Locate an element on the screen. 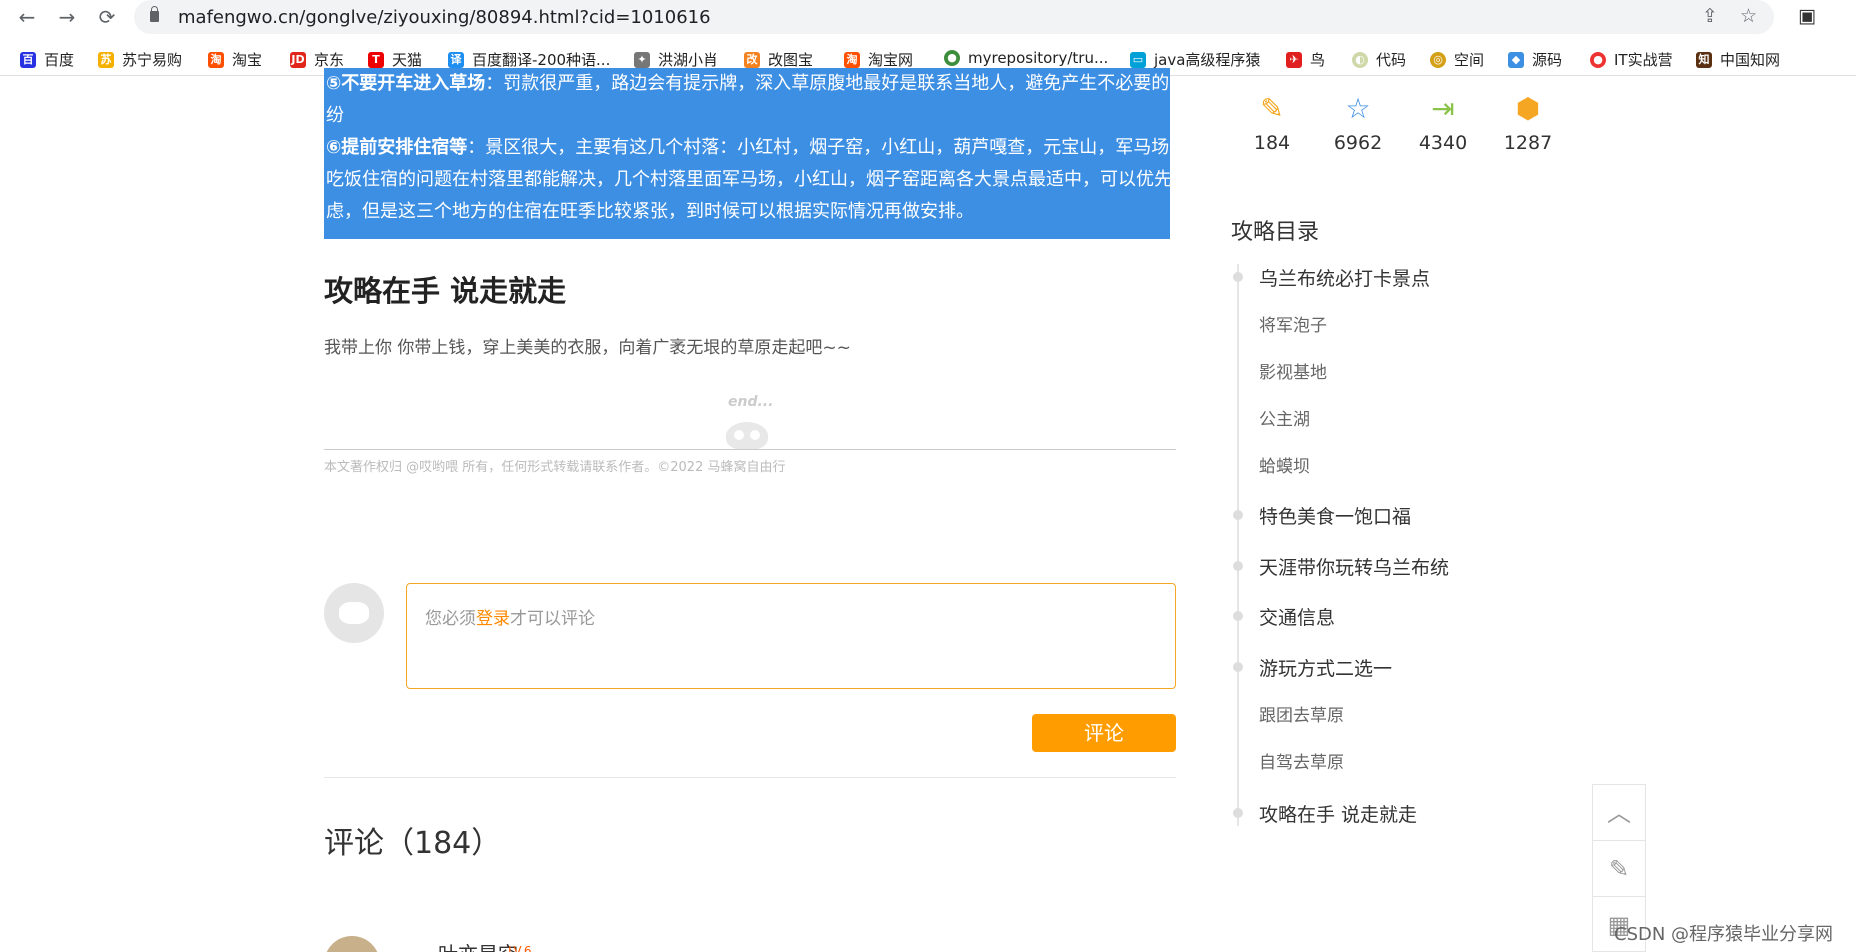  toc-item: 特色美食一饱口福 is located at coordinates (1335, 515).